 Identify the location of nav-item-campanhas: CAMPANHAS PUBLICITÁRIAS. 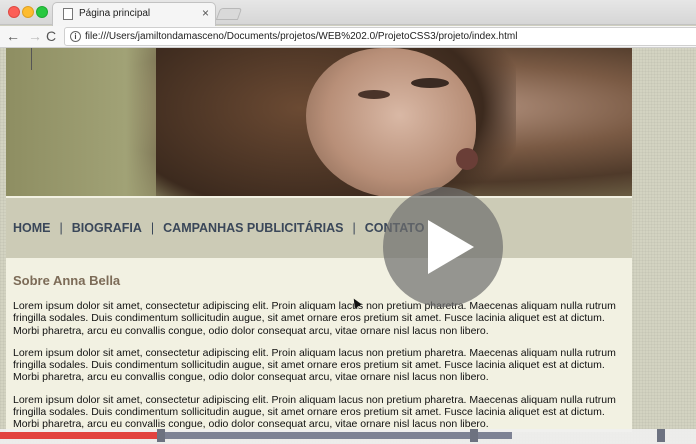
(253, 228).